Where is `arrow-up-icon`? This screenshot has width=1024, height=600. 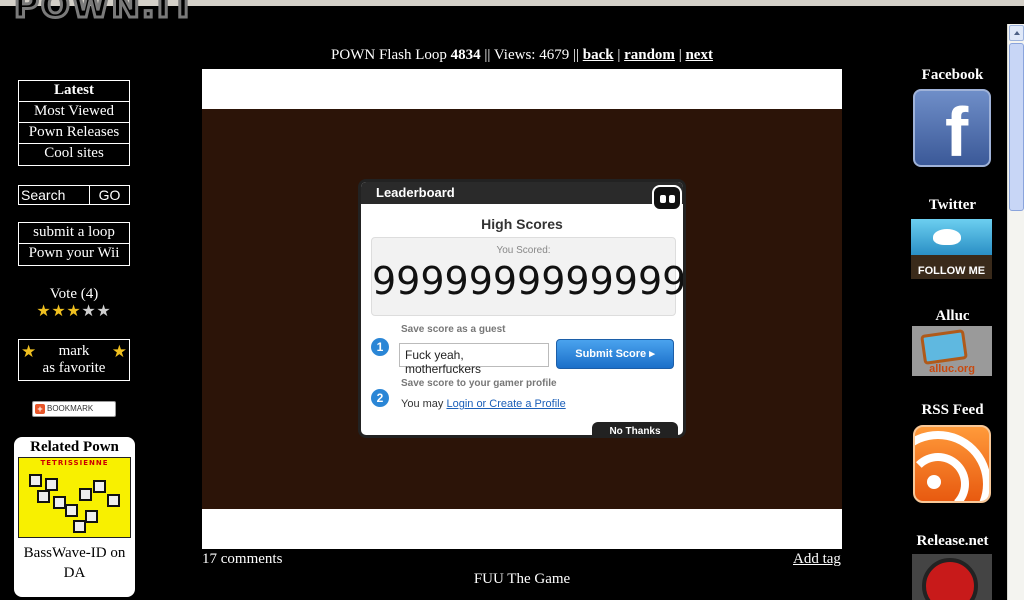
arrow-up-icon is located at coordinates (1017, 33).